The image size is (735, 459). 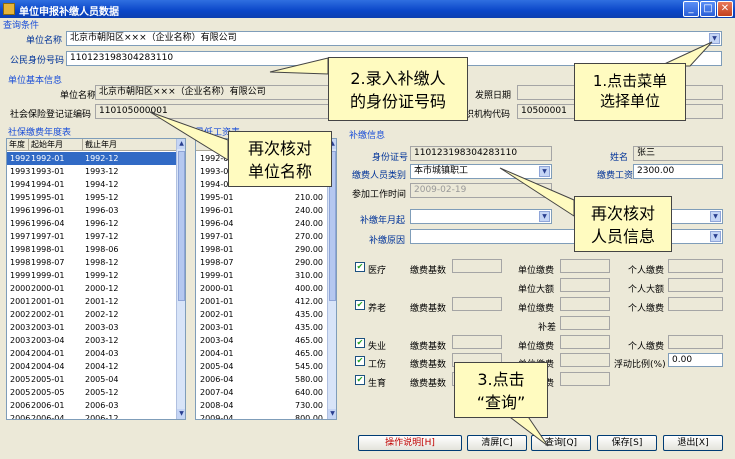 I want to click on table-row: 2006-04 580.00, so click(x=261, y=379).